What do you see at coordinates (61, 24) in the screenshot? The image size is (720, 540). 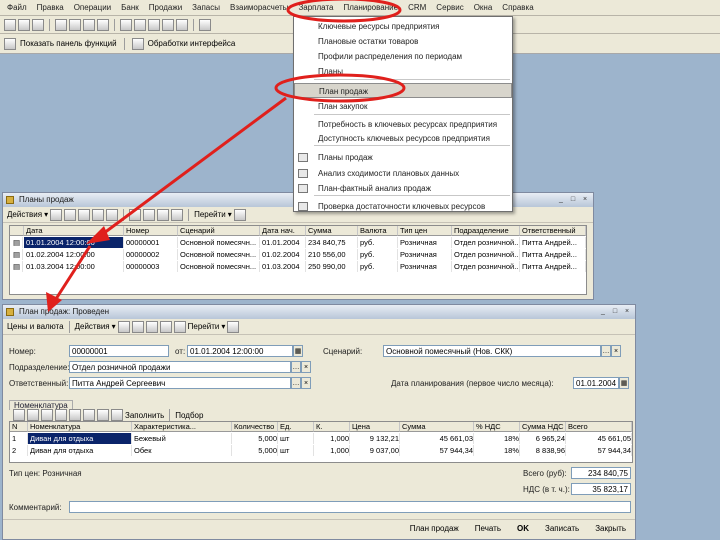 I see `cut-icon` at bounding box center [61, 24].